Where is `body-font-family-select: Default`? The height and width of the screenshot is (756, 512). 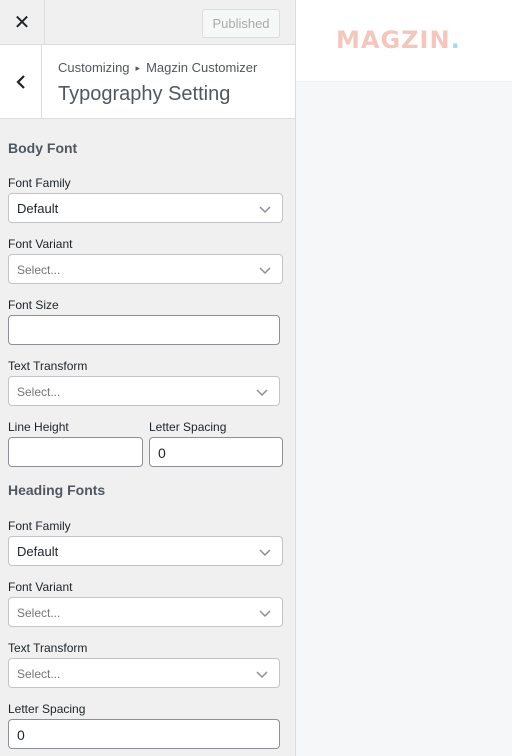
body-font-family-select: Default is located at coordinates (145, 208).